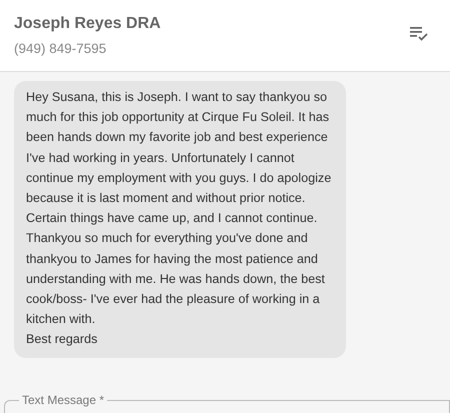 The width and height of the screenshot is (450, 413). What do you see at coordinates (87, 24) in the screenshot?
I see `contact-name: Joseph Reyes DRA` at bounding box center [87, 24].